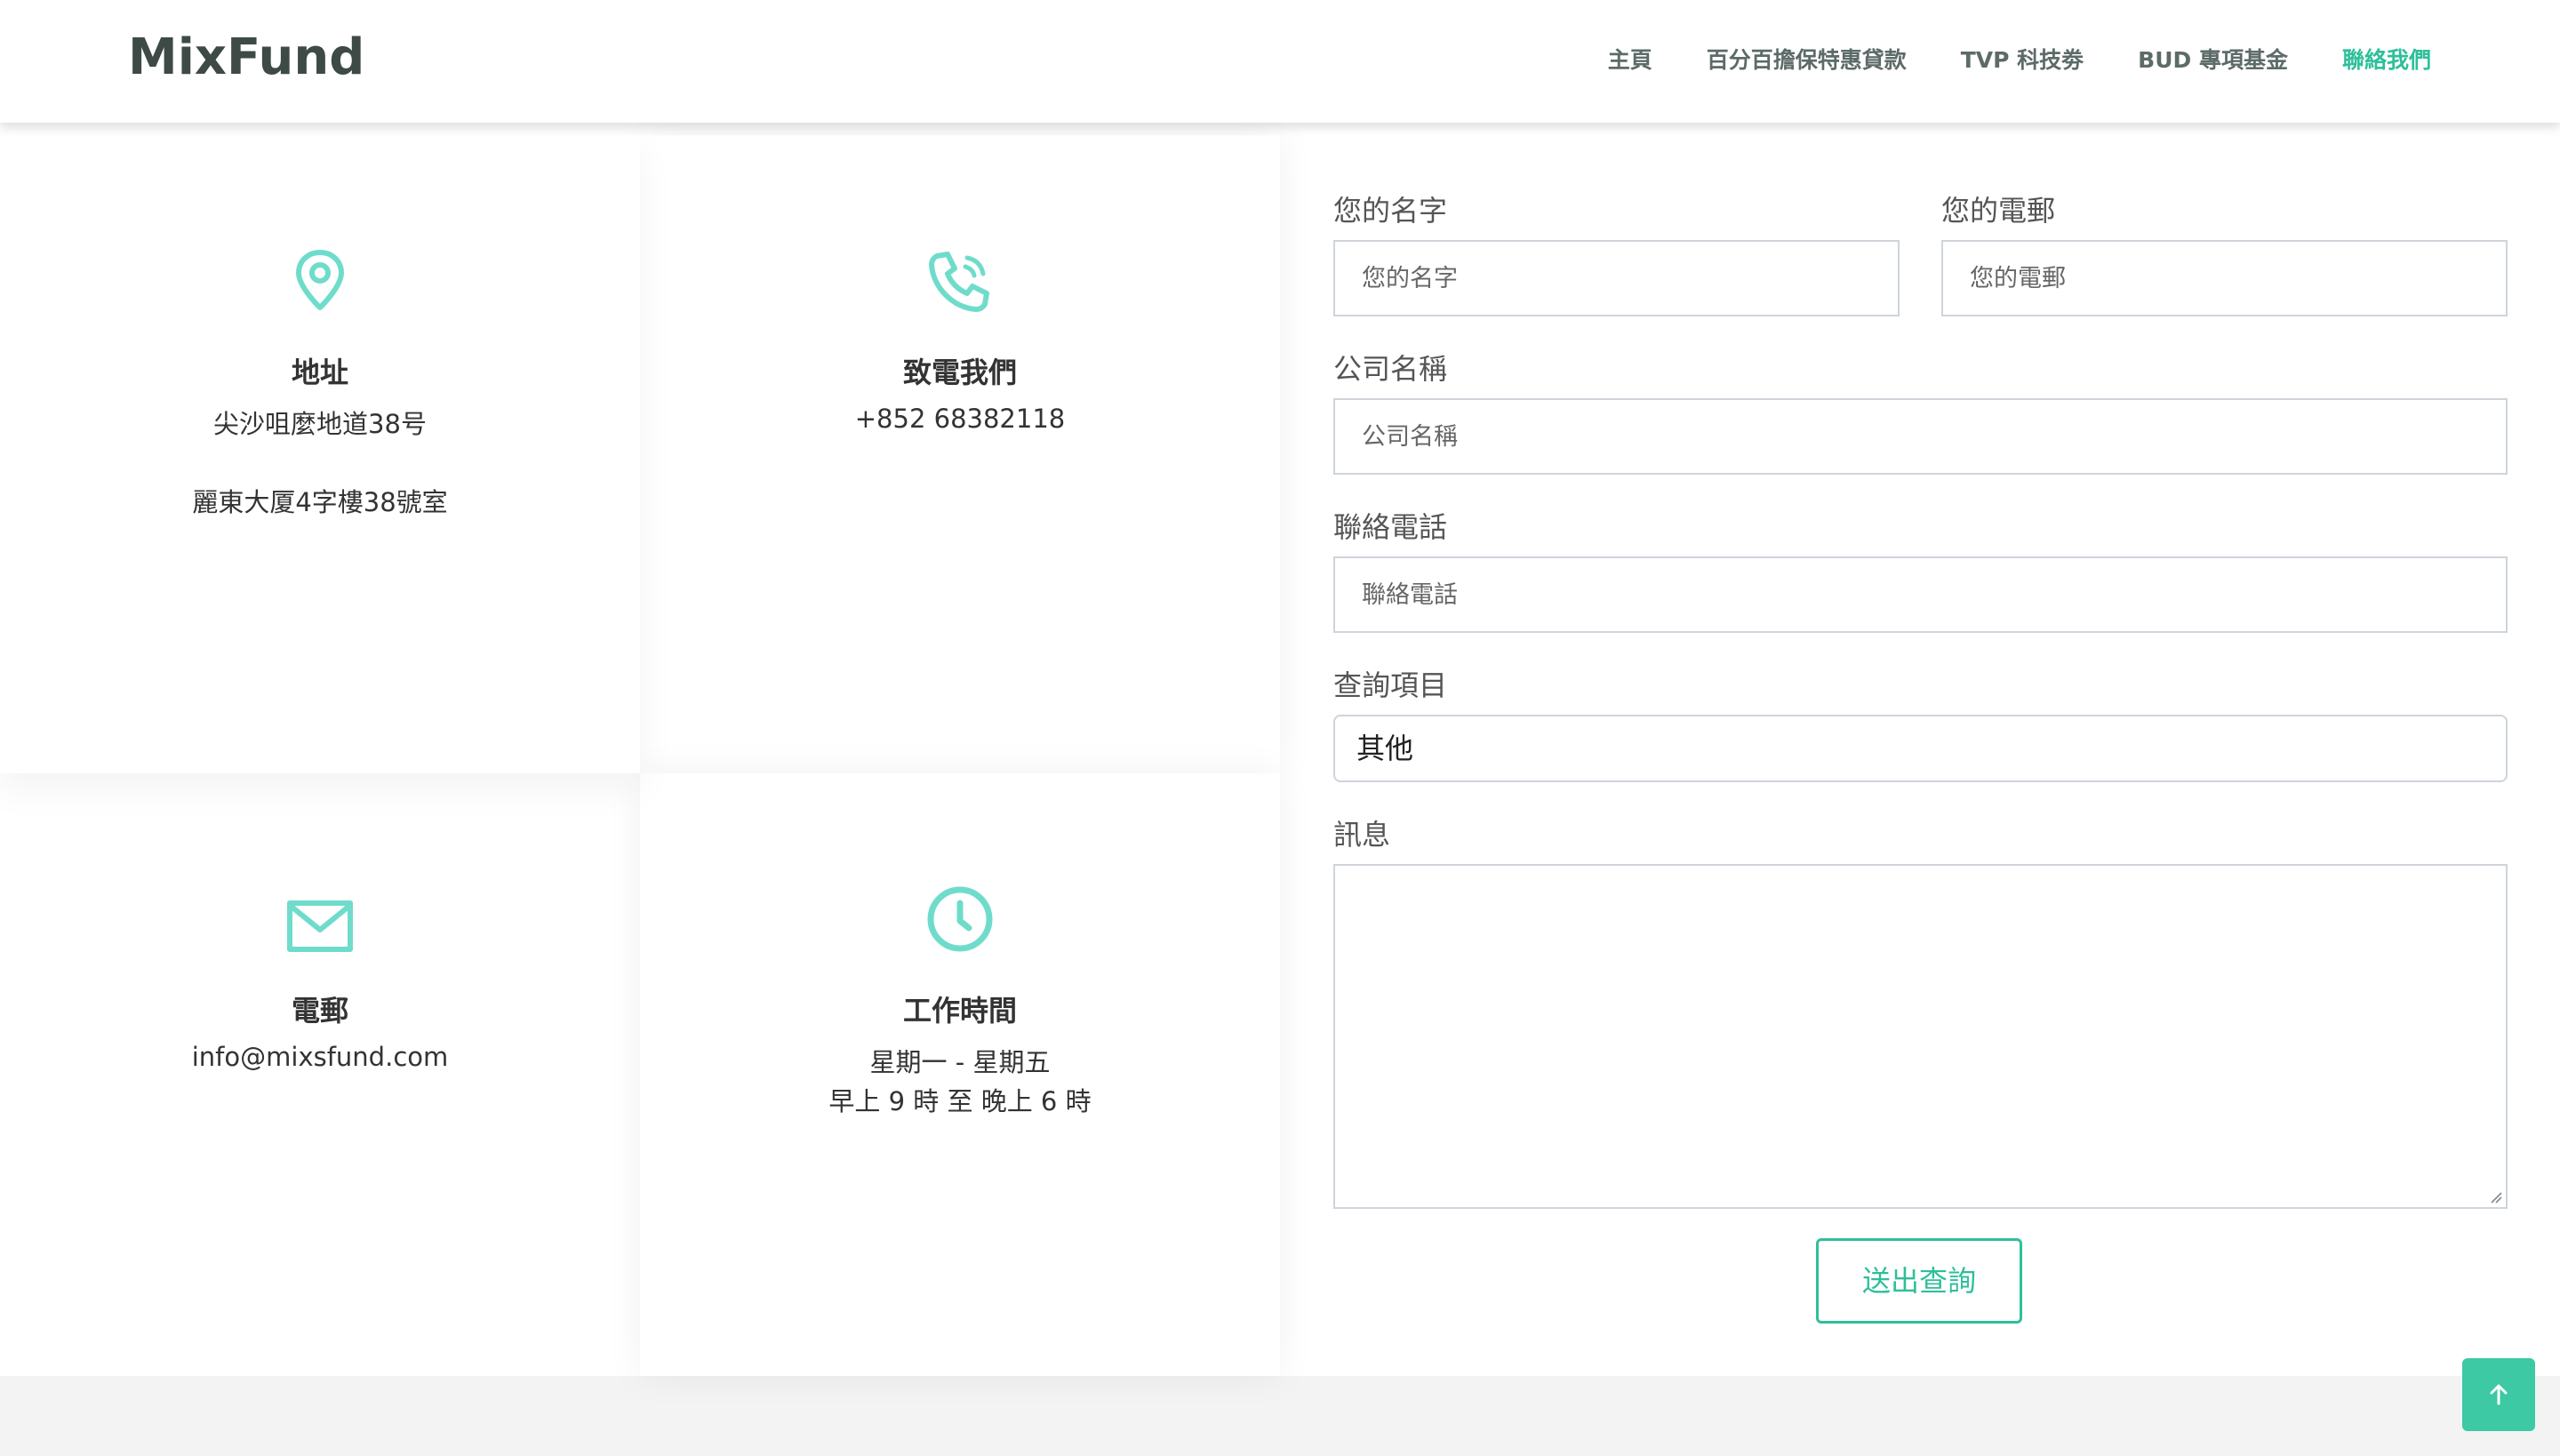 The height and width of the screenshot is (1456, 2560). I want to click on address-line-2: 麗東大厦4字樓38號室, so click(320, 502).